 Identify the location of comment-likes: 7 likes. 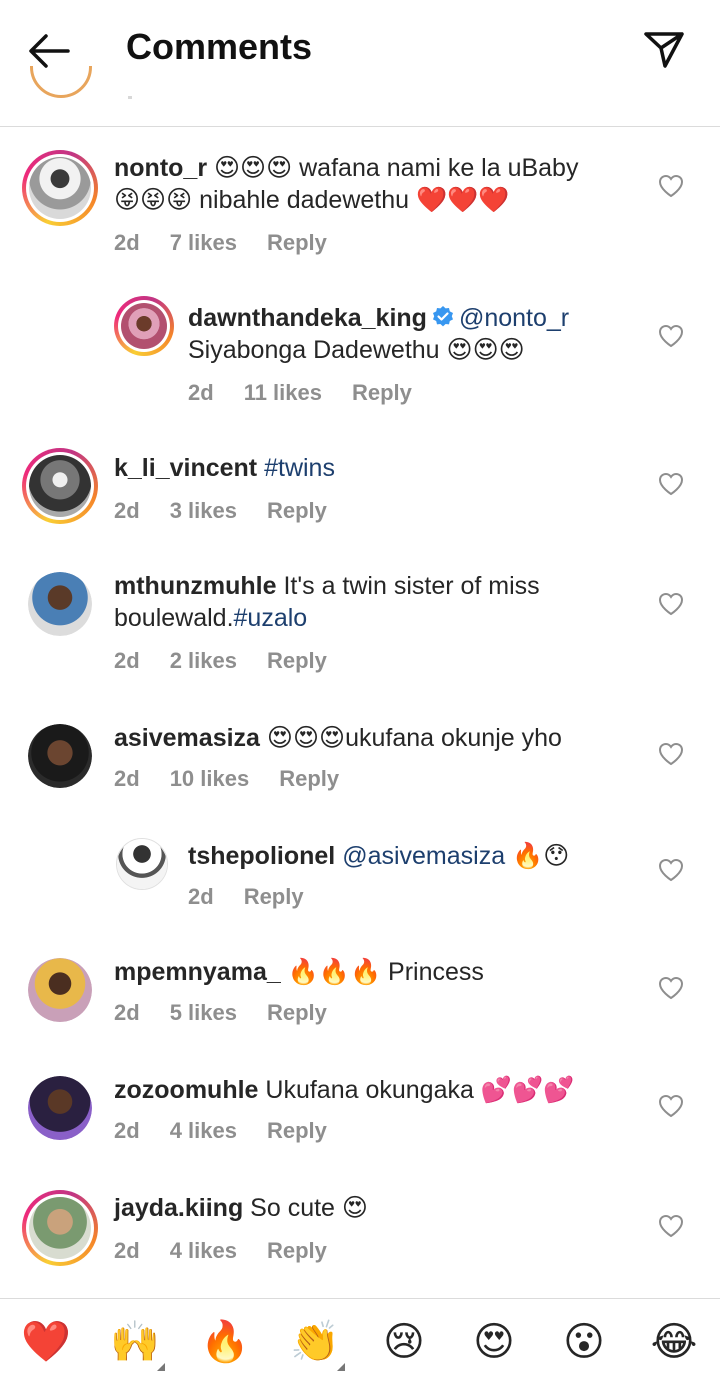
(203, 242).